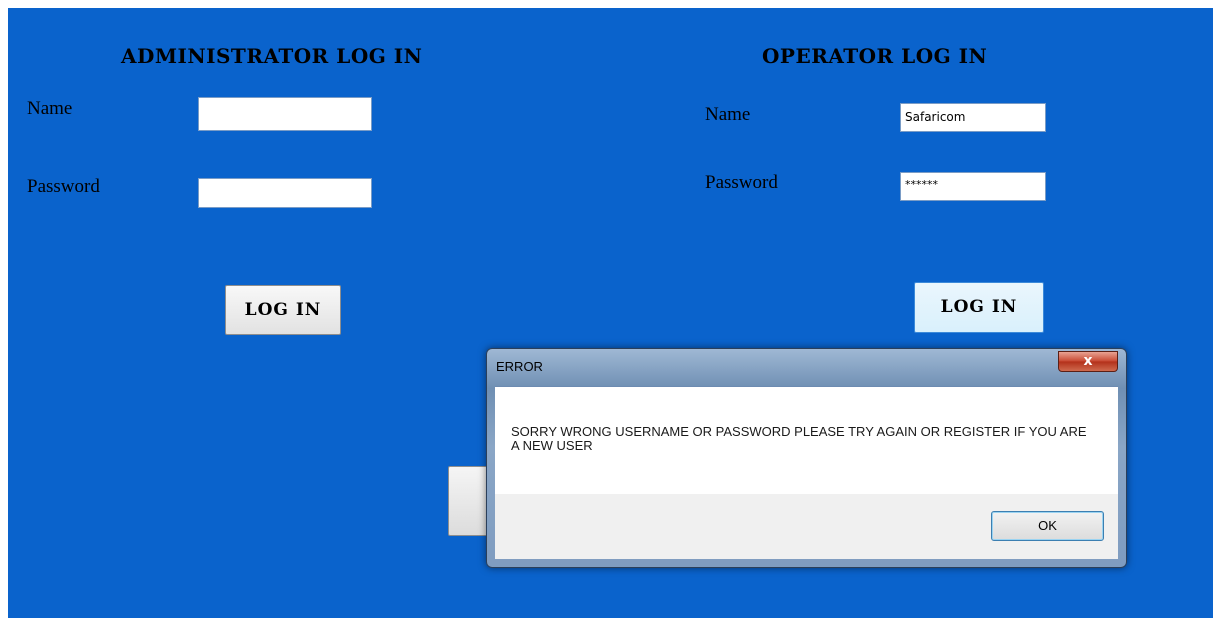  What do you see at coordinates (285, 193) in the screenshot?
I see `admin-password-field` at bounding box center [285, 193].